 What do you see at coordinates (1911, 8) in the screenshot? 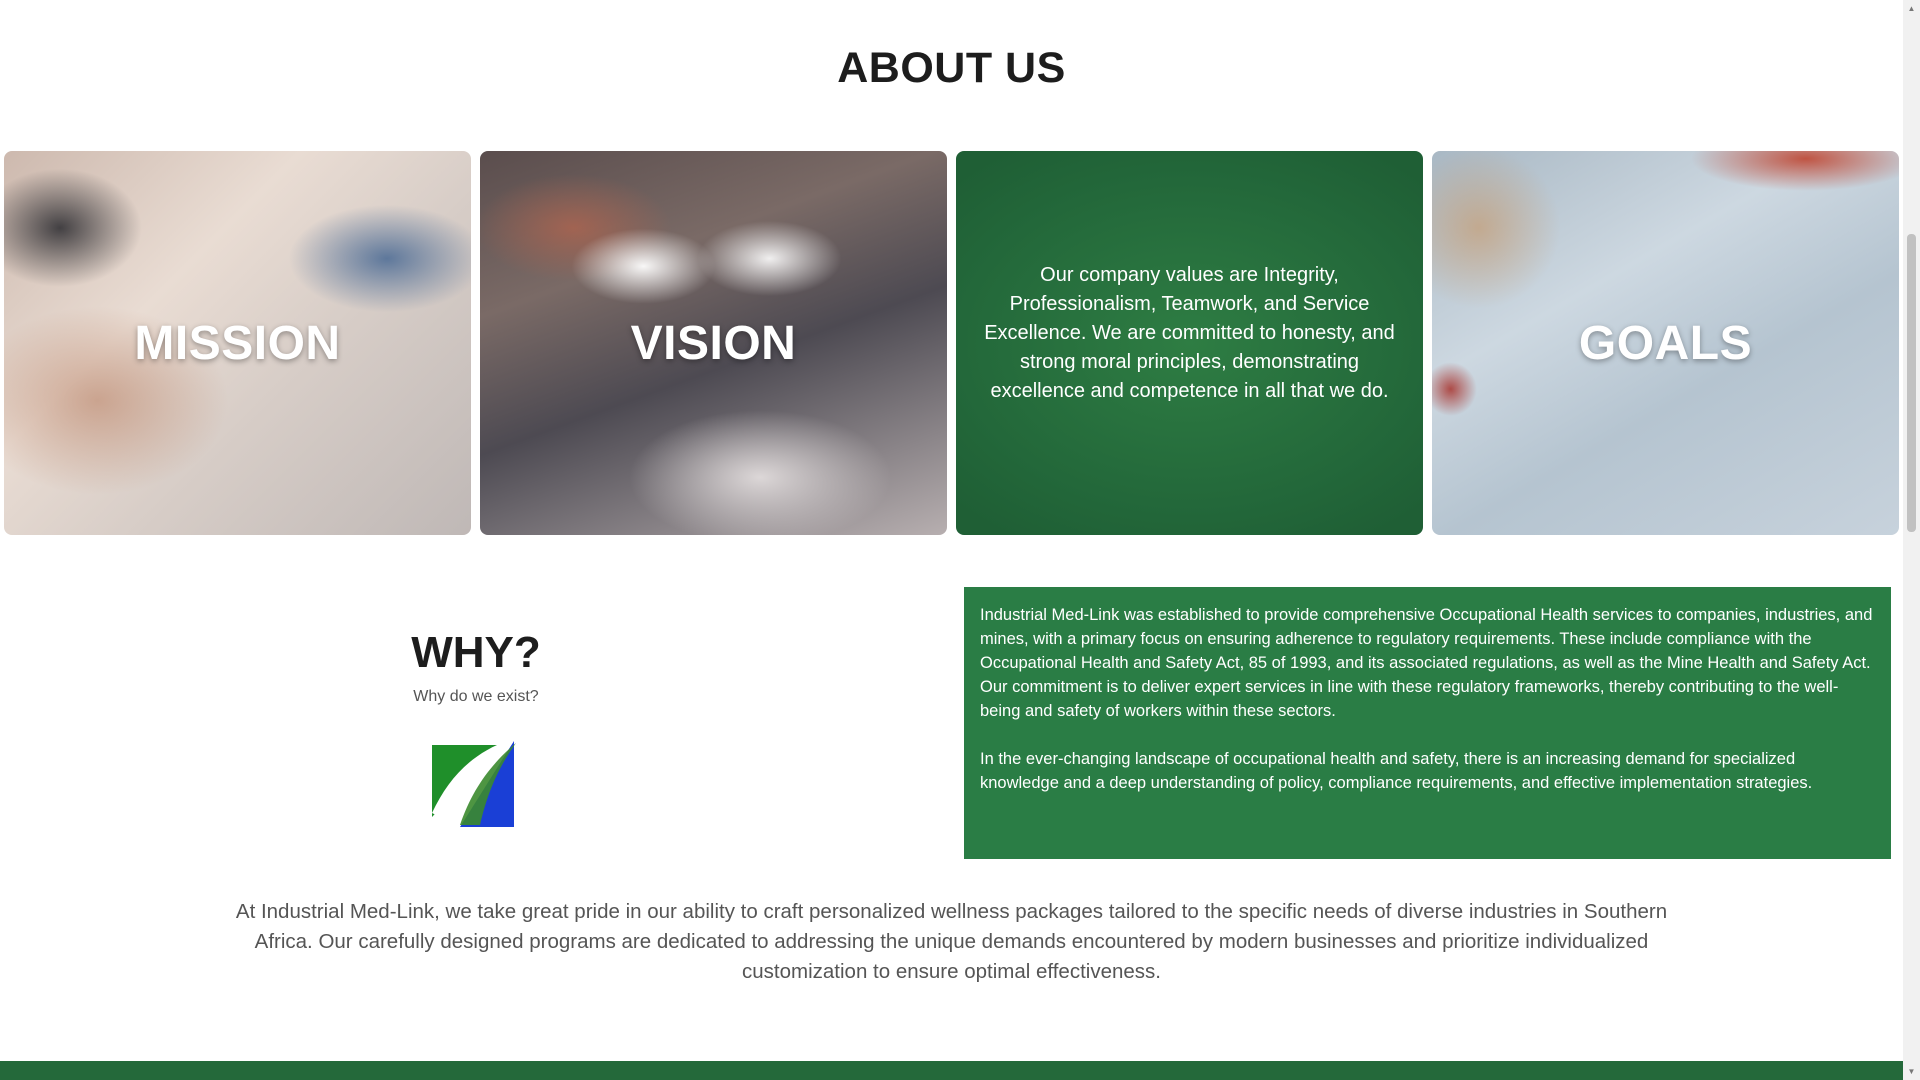
I see `scroll-up-arrow-icon: ▲` at bounding box center [1911, 8].